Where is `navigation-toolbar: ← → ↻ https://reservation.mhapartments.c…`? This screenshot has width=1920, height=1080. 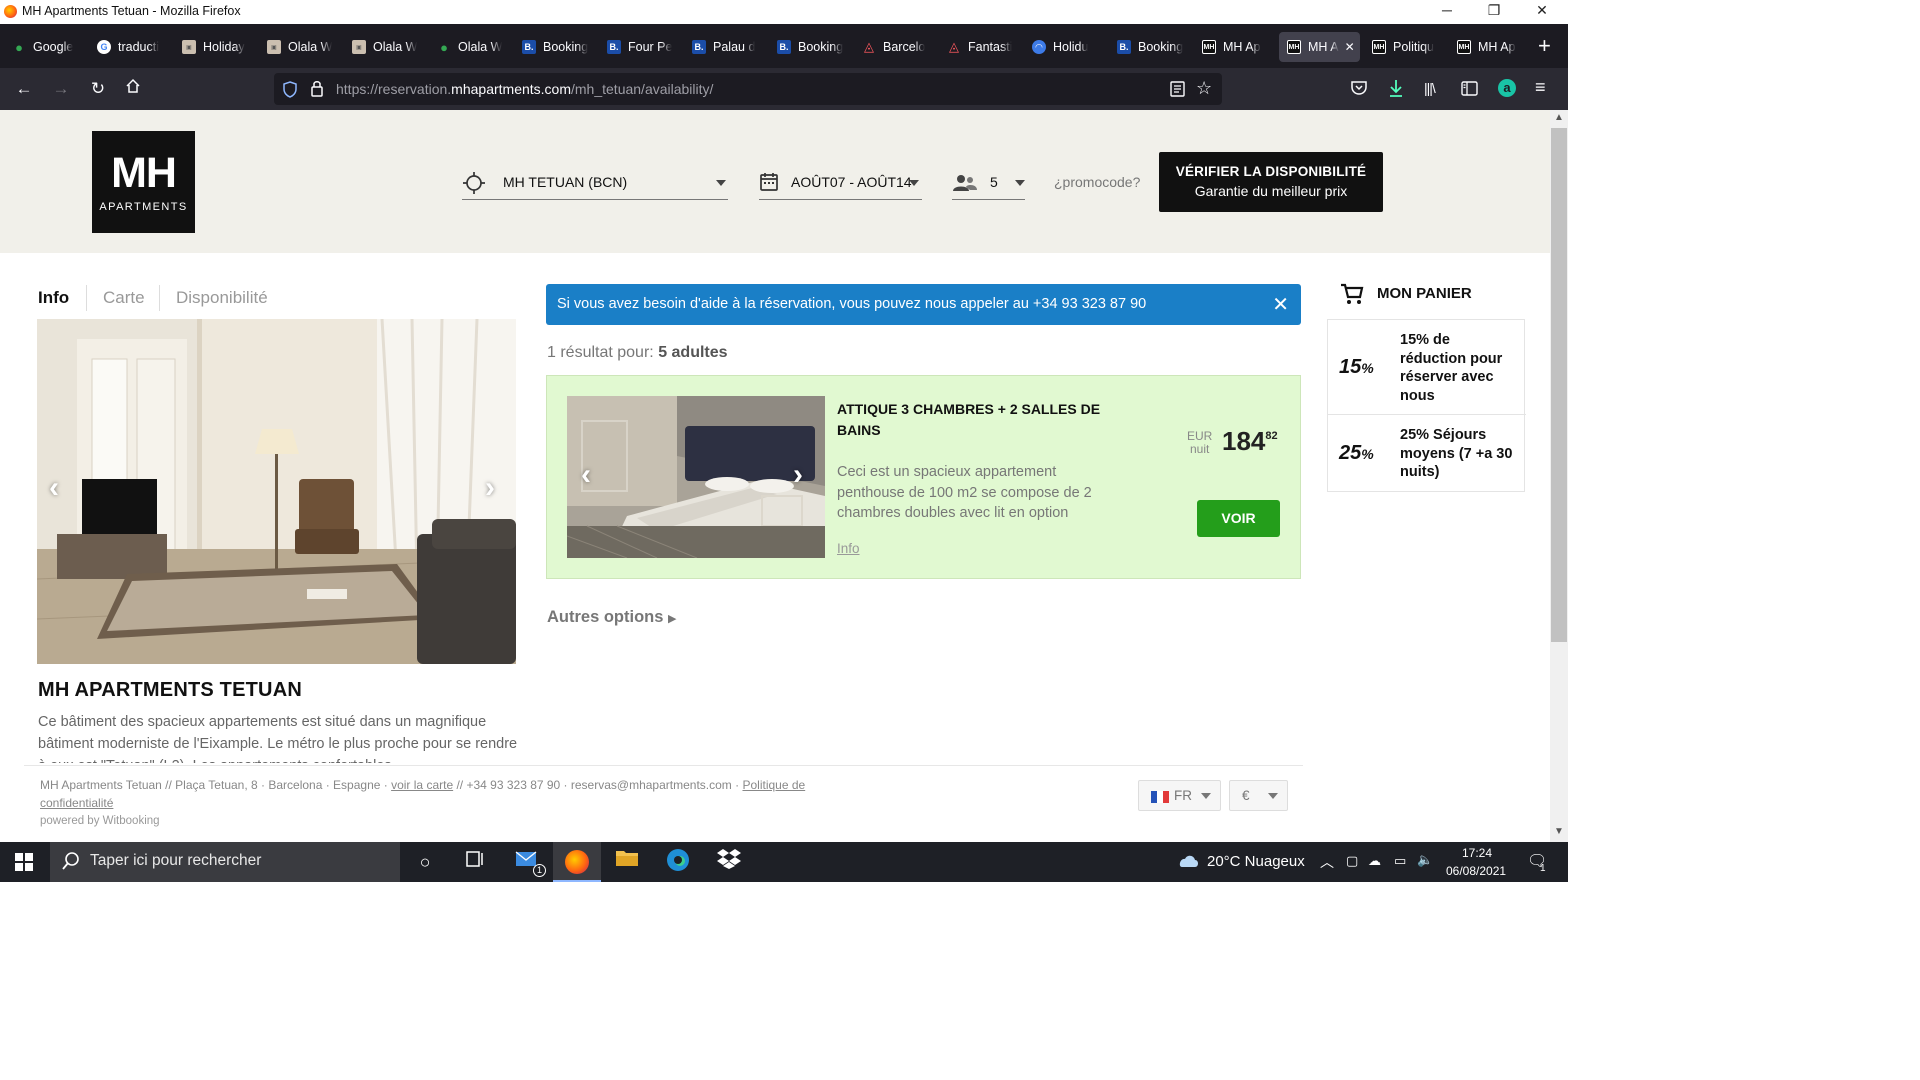
navigation-toolbar: ← → ↻ https://reservation.mhapartments.c… is located at coordinates (784, 89).